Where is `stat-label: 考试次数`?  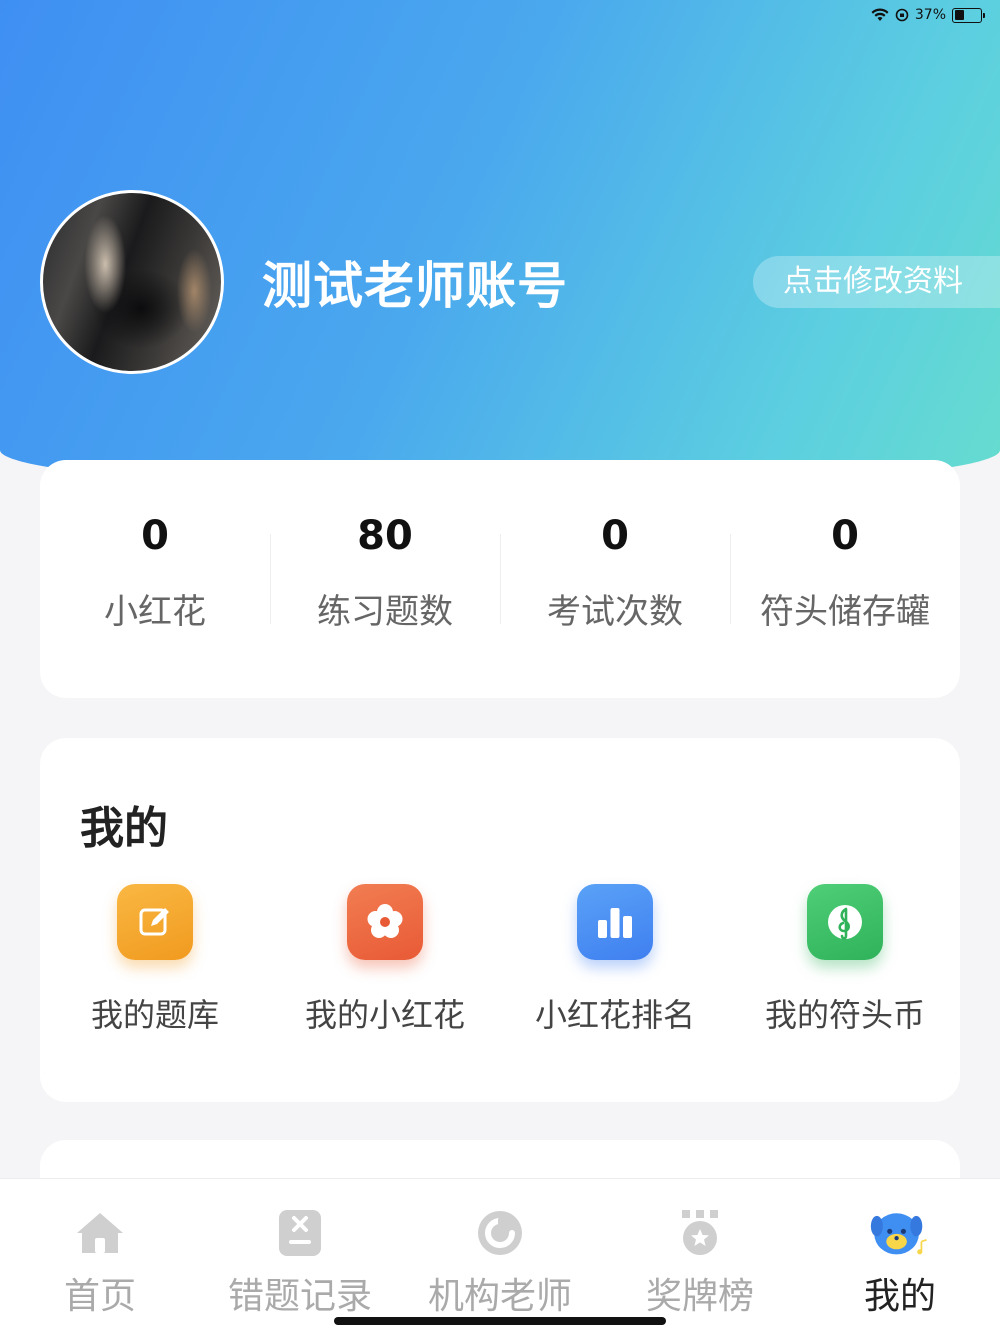
stat-label: 考试次数 is located at coordinates (615, 612).